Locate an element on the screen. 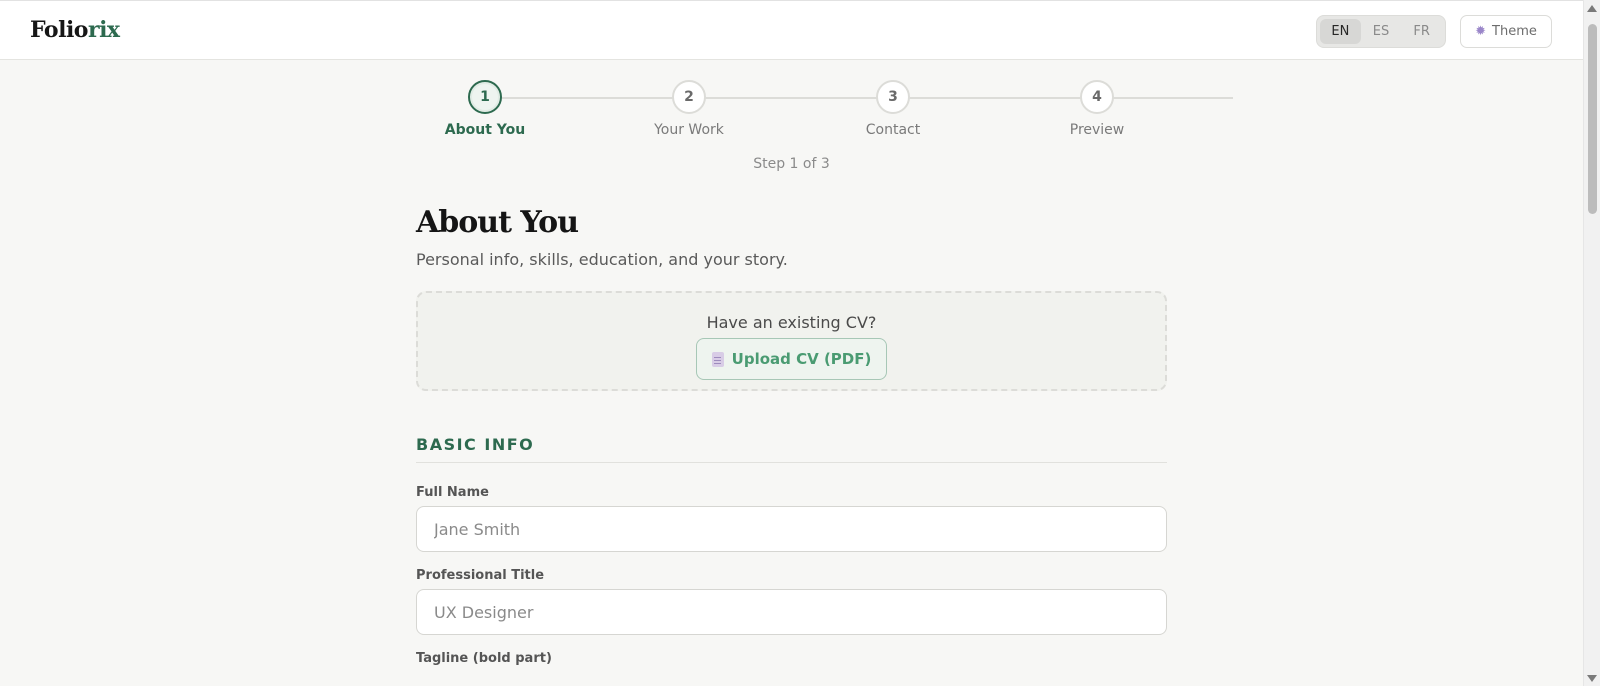  cv-upload-dropzone: Have an existing CV? Upload CV (PDF) is located at coordinates (791, 341).